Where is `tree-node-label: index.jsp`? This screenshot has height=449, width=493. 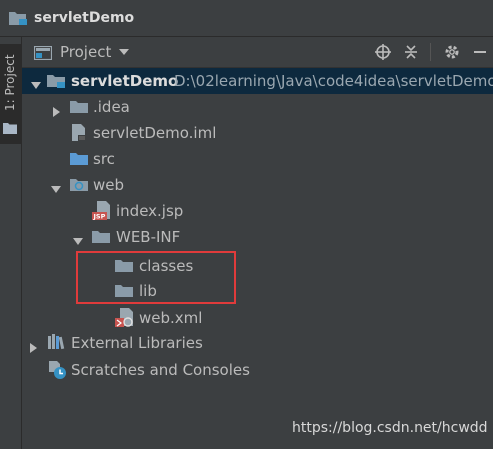
tree-node-label: index.jsp is located at coordinates (150, 211).